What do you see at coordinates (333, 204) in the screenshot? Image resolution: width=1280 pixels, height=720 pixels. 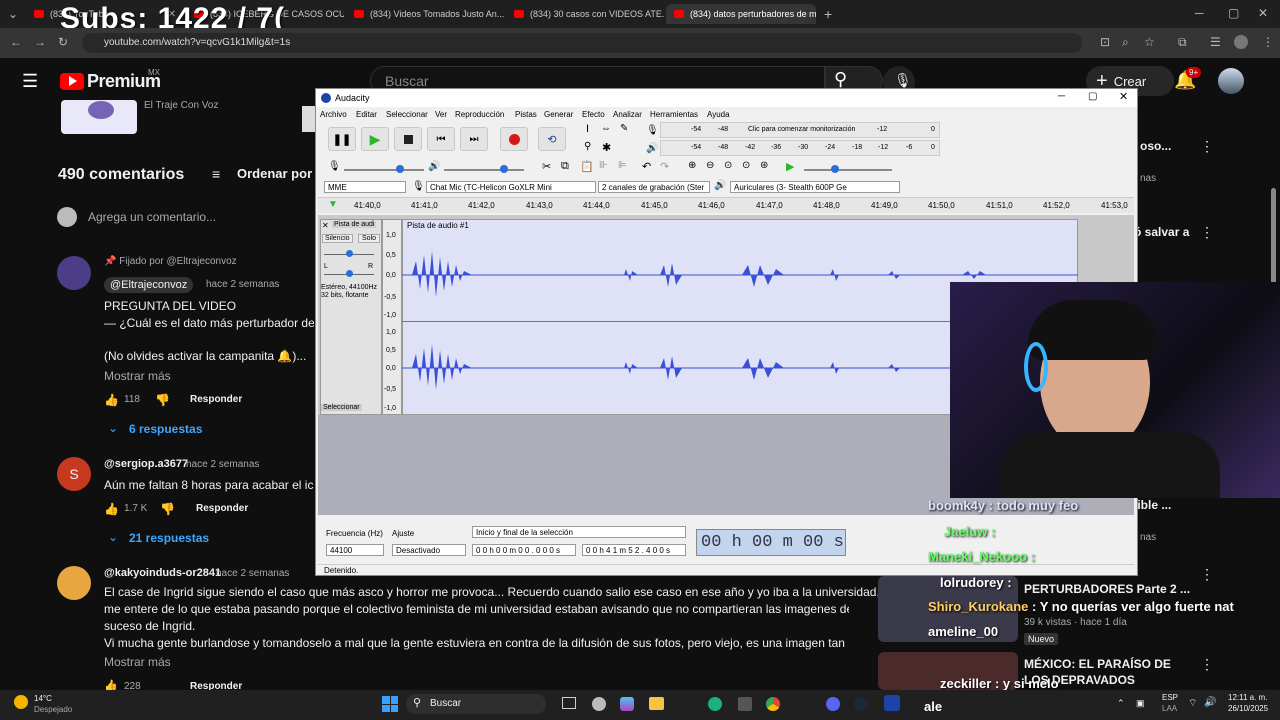 I see `timeline-play-icon: ▼` at bounding box center [333, 204].